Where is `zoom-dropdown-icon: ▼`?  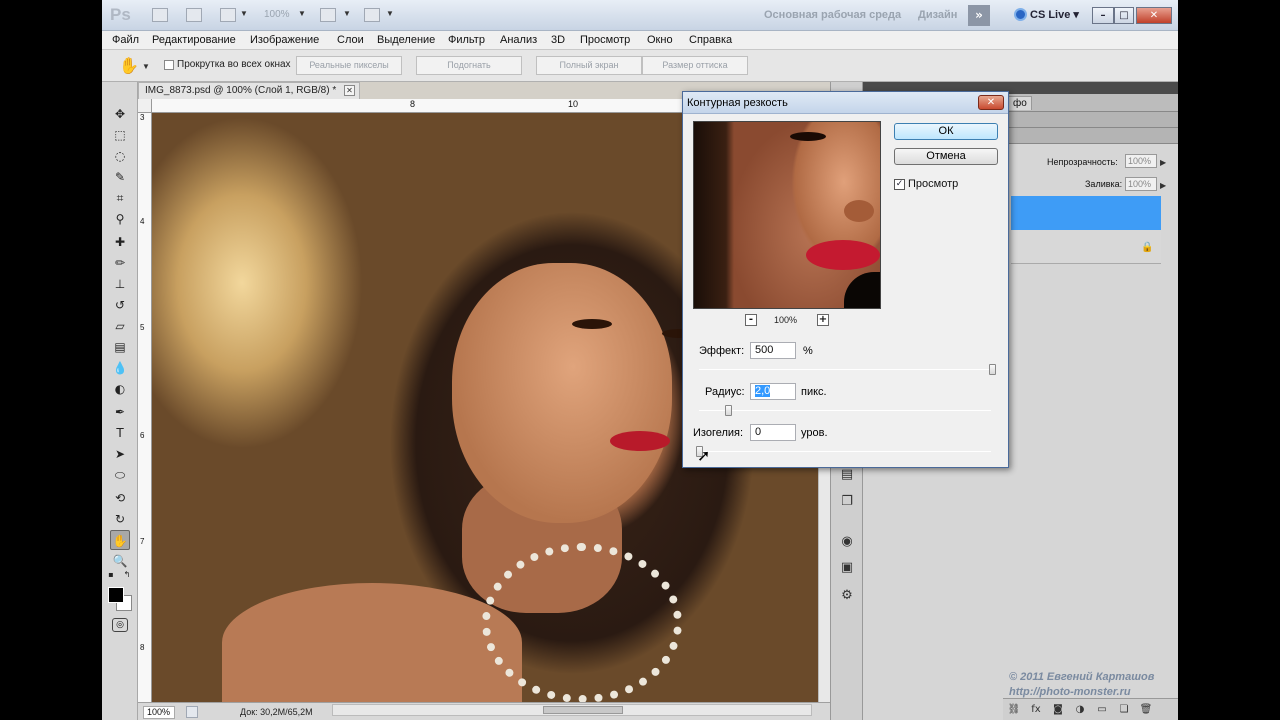 zoom-dropdown-icon: ▼ is located at coordinates (302, 13).